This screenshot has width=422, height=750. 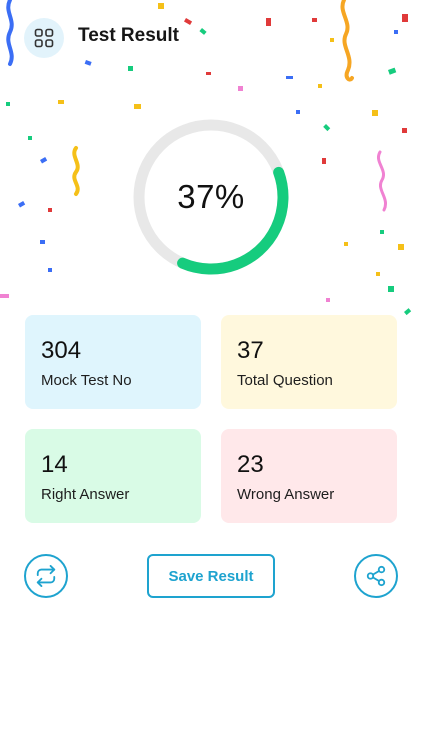 What do you see at coordinates (250, 464) in the screenshot?
I see `stat-value: 23` at bounding box center [250, 464].